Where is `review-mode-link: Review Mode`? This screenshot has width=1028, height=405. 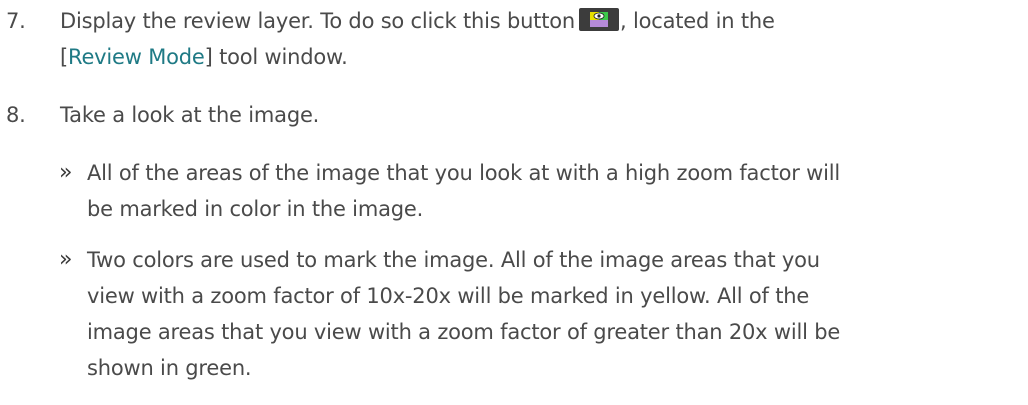 review-mode-link: Review Mode is located at coordinates (136, 57).